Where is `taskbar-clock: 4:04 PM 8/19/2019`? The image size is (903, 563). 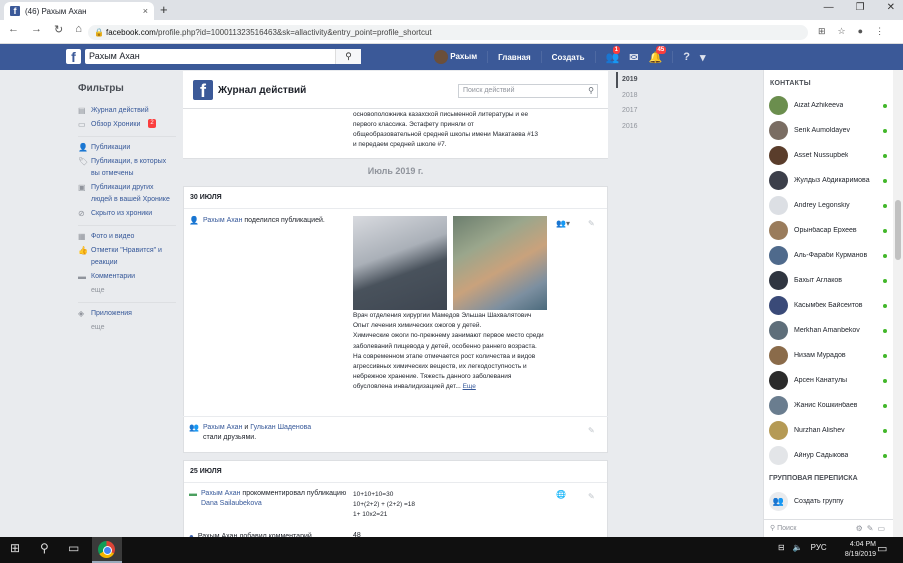
taskbar-clock: 4:04 PM 8/19/2019 is located at coordinates (851, 550).